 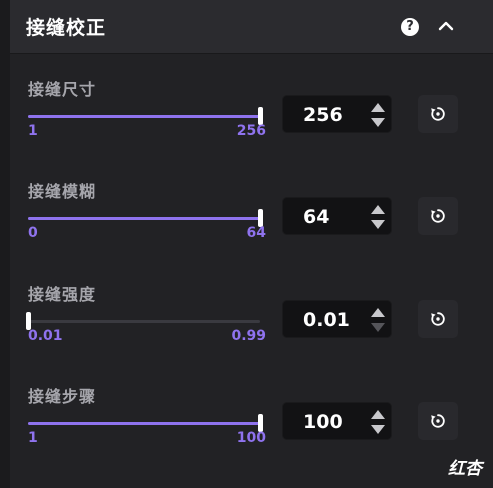 What do you see at coordinates (337, 216) in the screenshot?
I see `seam-blur-input: 64` at bounding box center [337, 216].